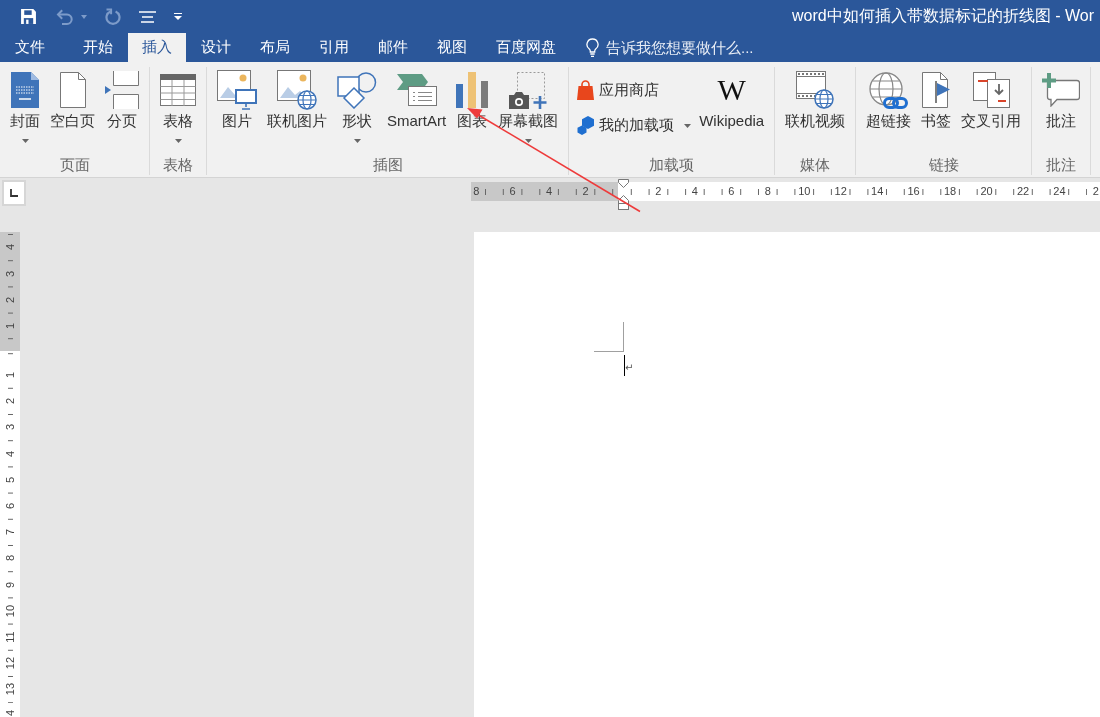 This screenshot has width=1100, height=717. What do you see at coordinates (629, 367) in the screenshot?
I see `paragraph-mark: ↵` at bounding box center [629, 367].